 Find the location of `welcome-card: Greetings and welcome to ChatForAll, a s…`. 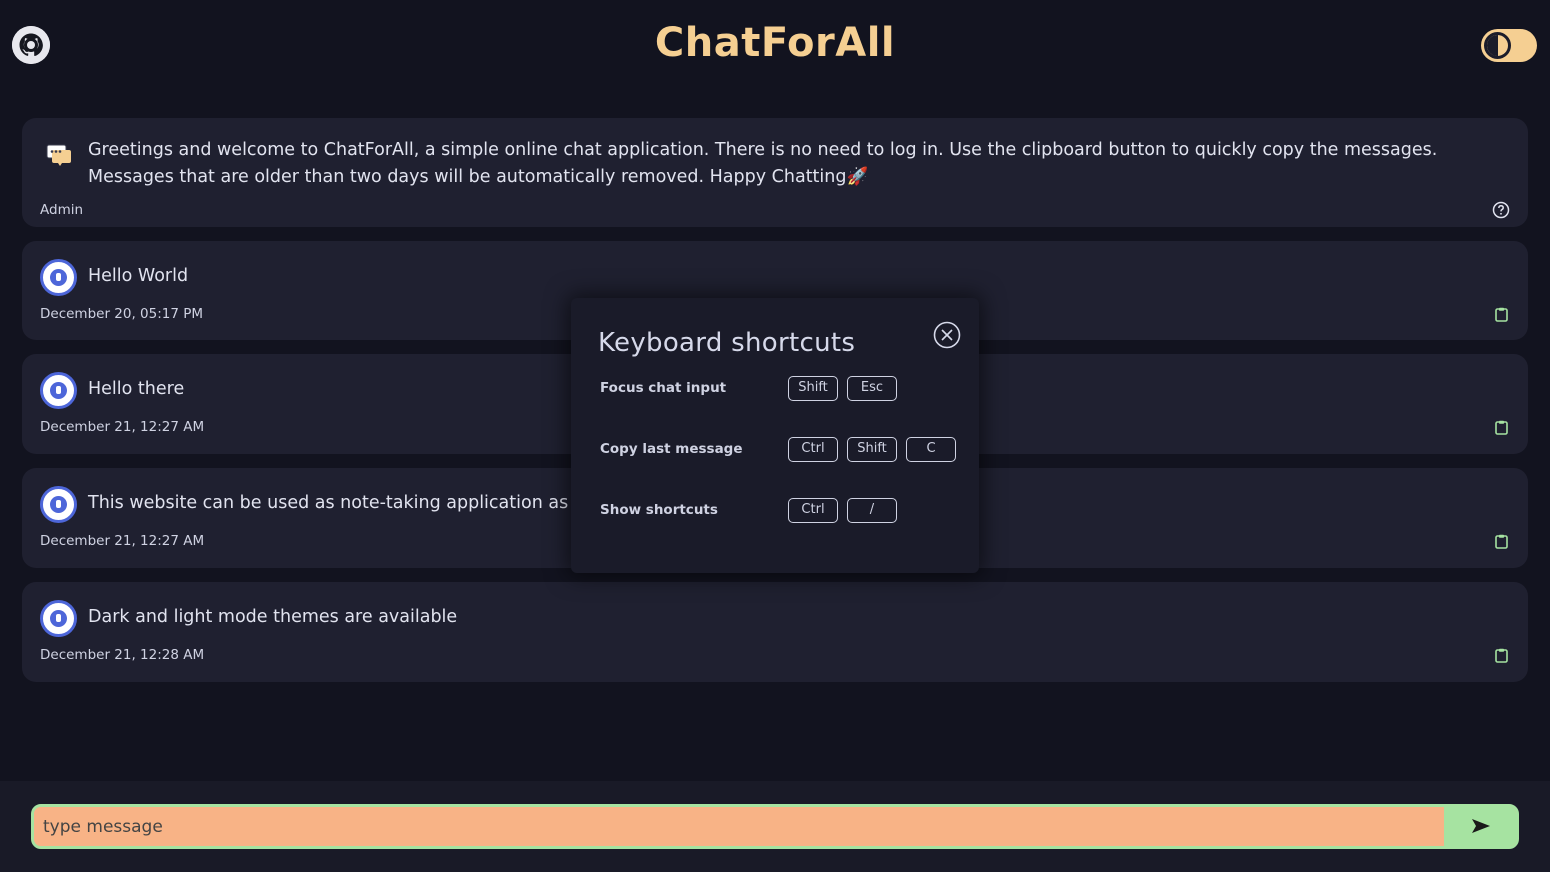

welcome-card: Greetings and welcome to ChatForAll, a s… is located at coordinates (775, 172).